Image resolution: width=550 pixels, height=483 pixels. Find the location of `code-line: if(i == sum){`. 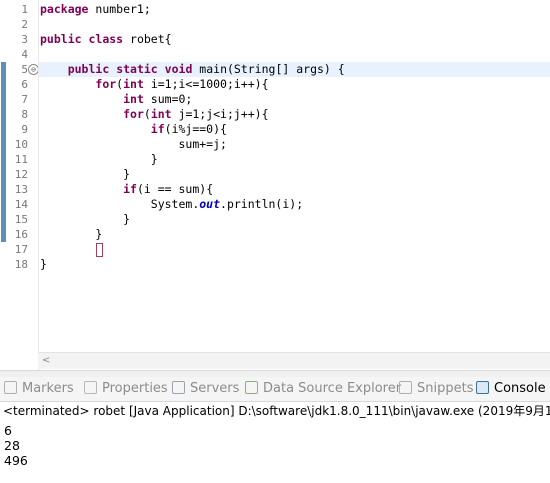

code-line: if(i == sum){ is located at coordinates (126, 189).